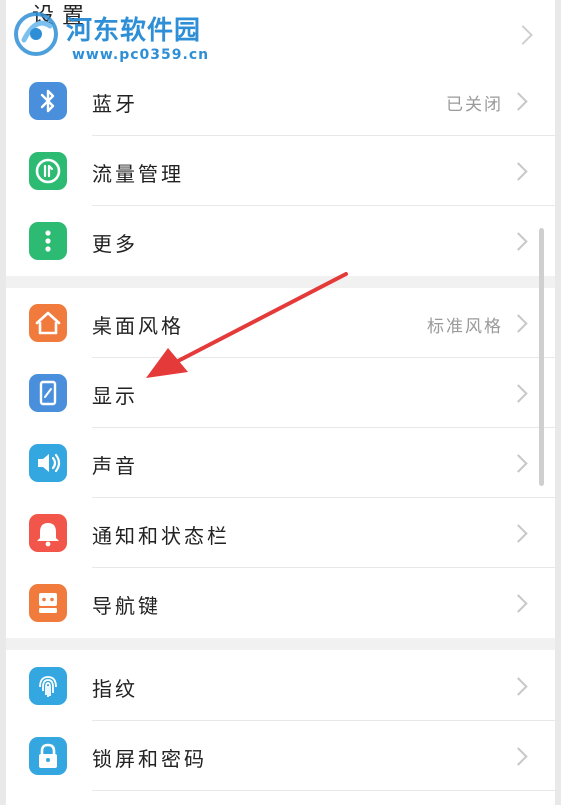 The image size is (561, 805). Describe the element at coordinates (141, 55) in the screenshot. I see `watermark-url: www.pc0359.cn` at that location.